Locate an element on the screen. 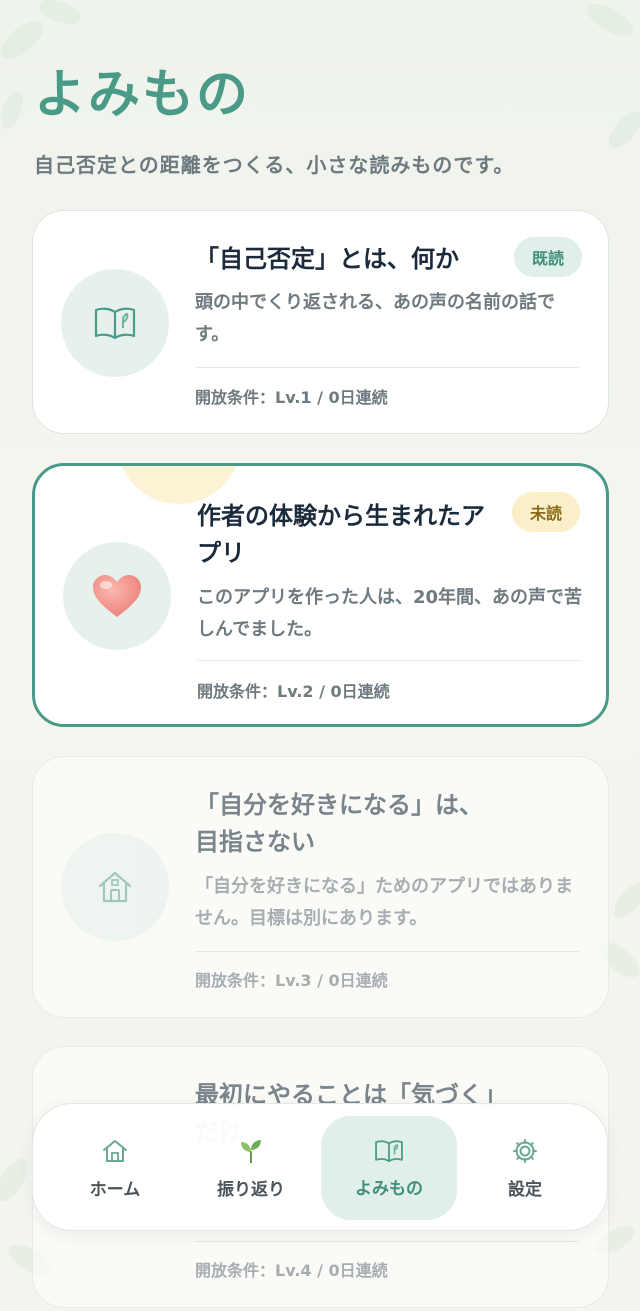 The image size is (640, 1311). nav-settings: 設定 is located at coordinates (525, 1168).